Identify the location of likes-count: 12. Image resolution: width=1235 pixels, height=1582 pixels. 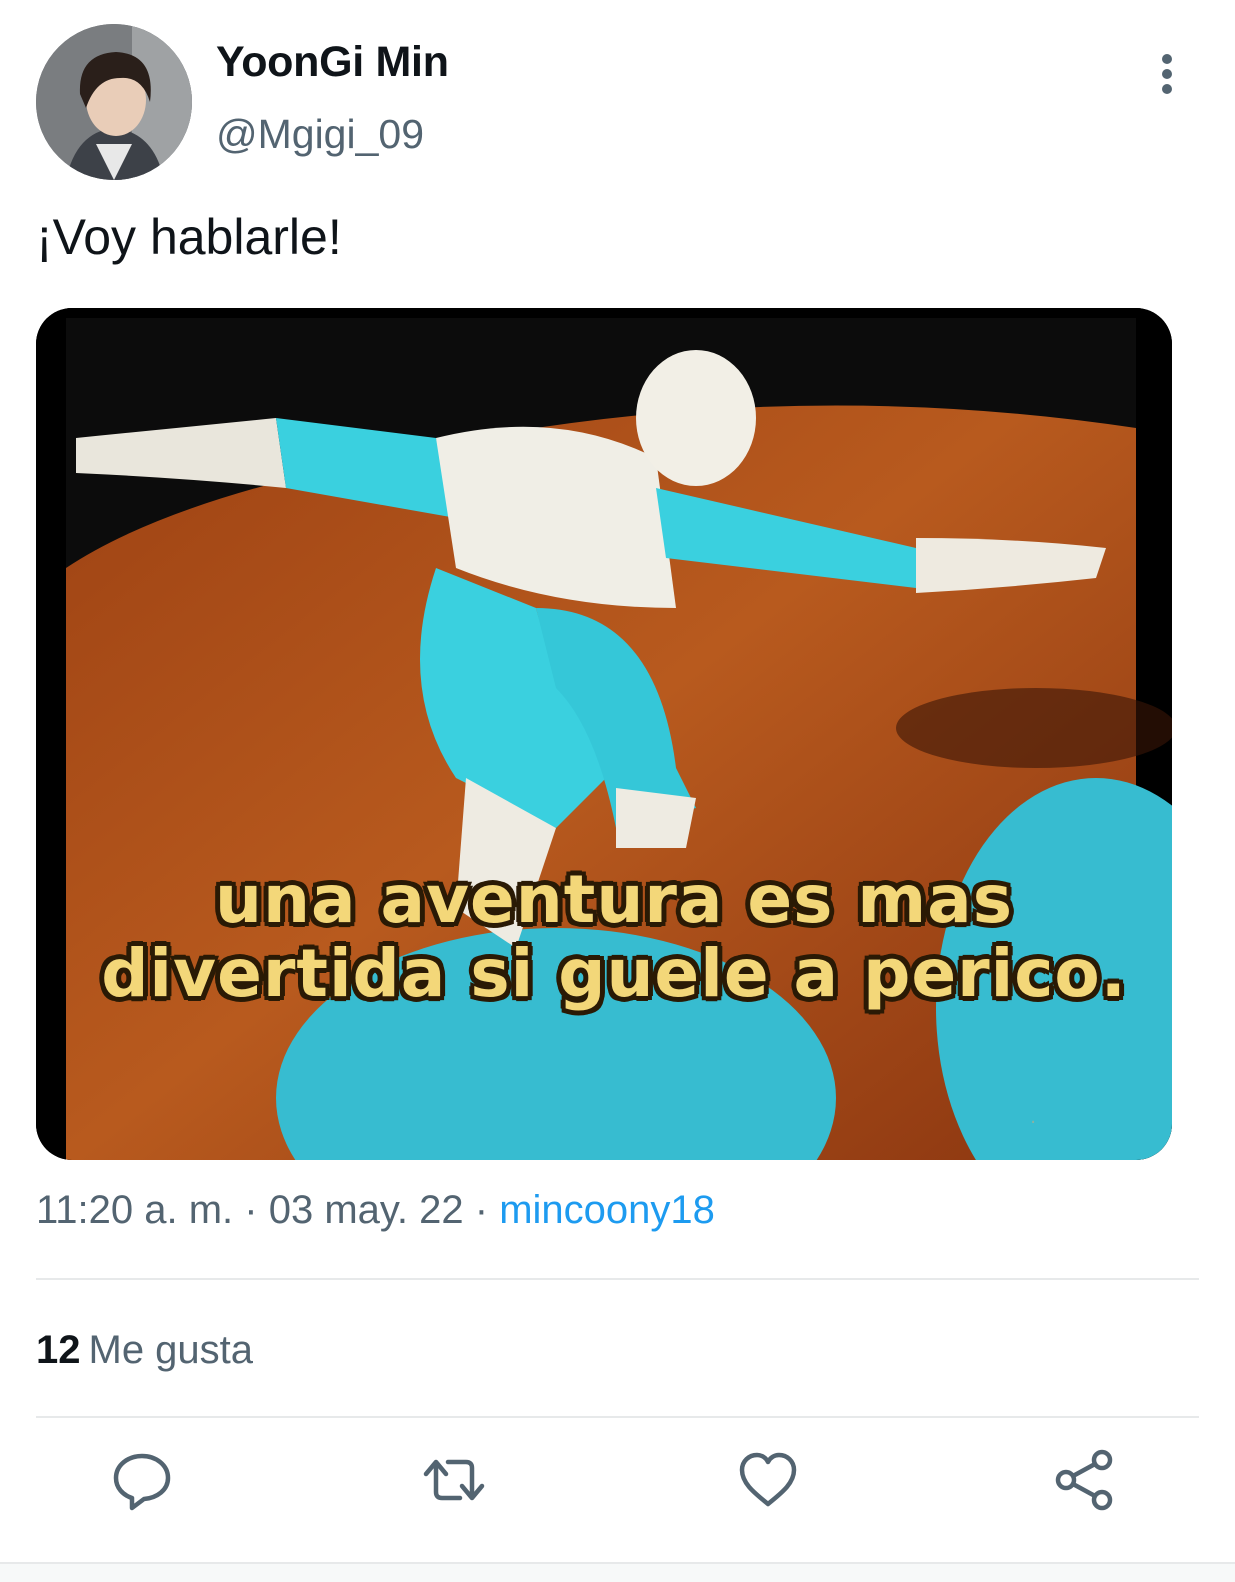
(58, 1350).